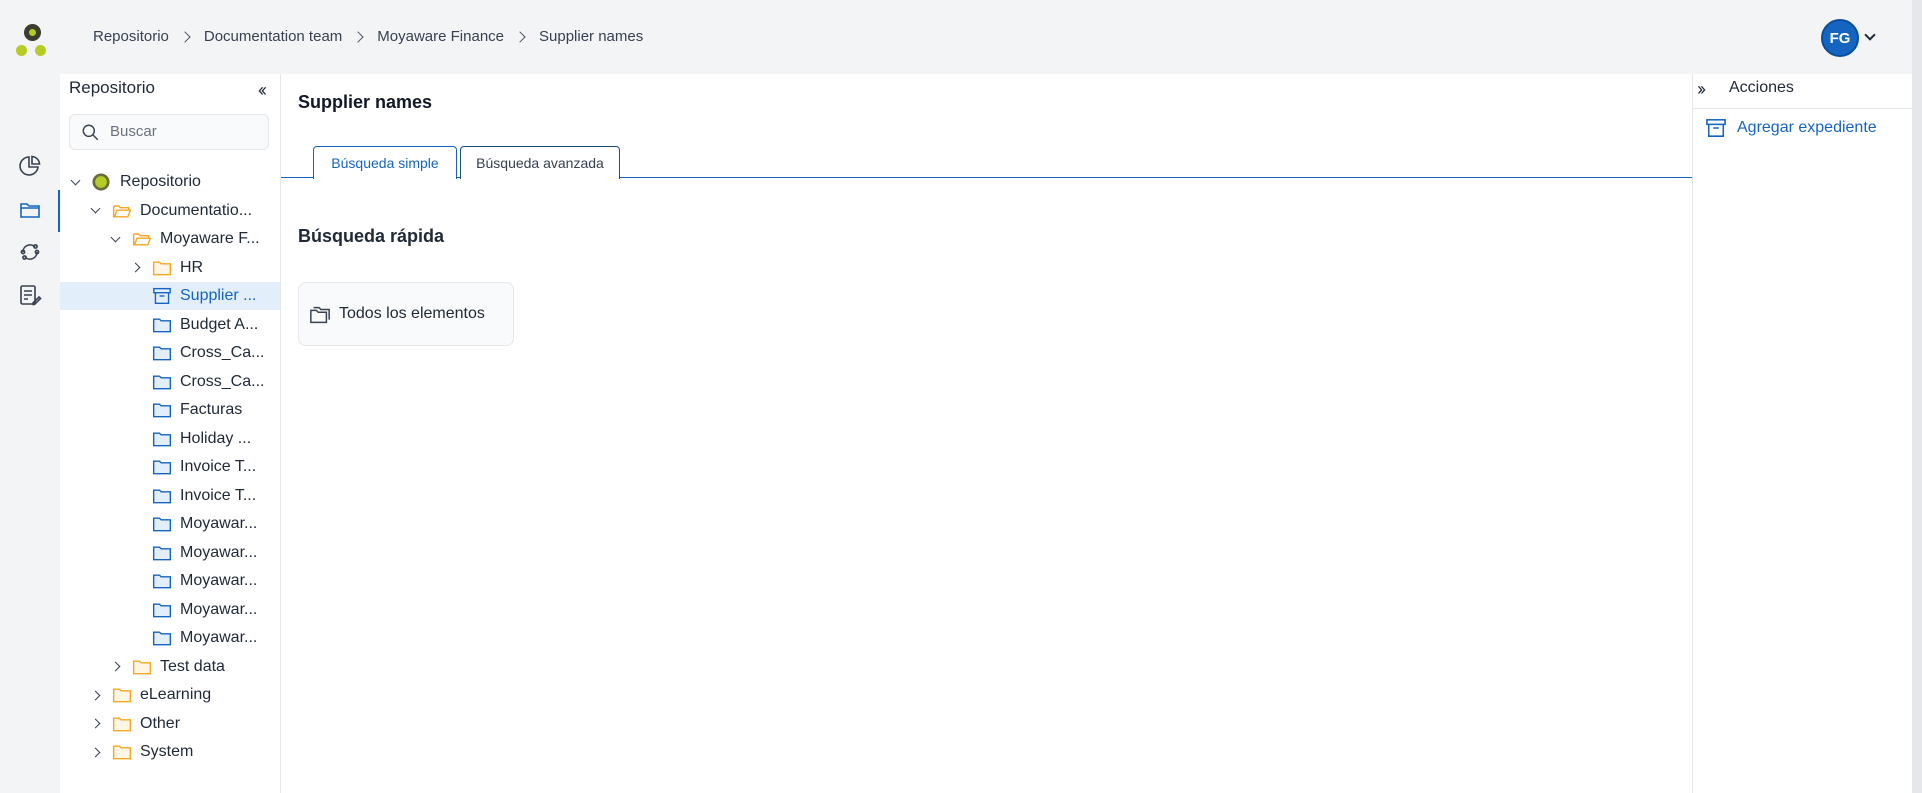  I want to click on repository-icon, so click(102, 182).